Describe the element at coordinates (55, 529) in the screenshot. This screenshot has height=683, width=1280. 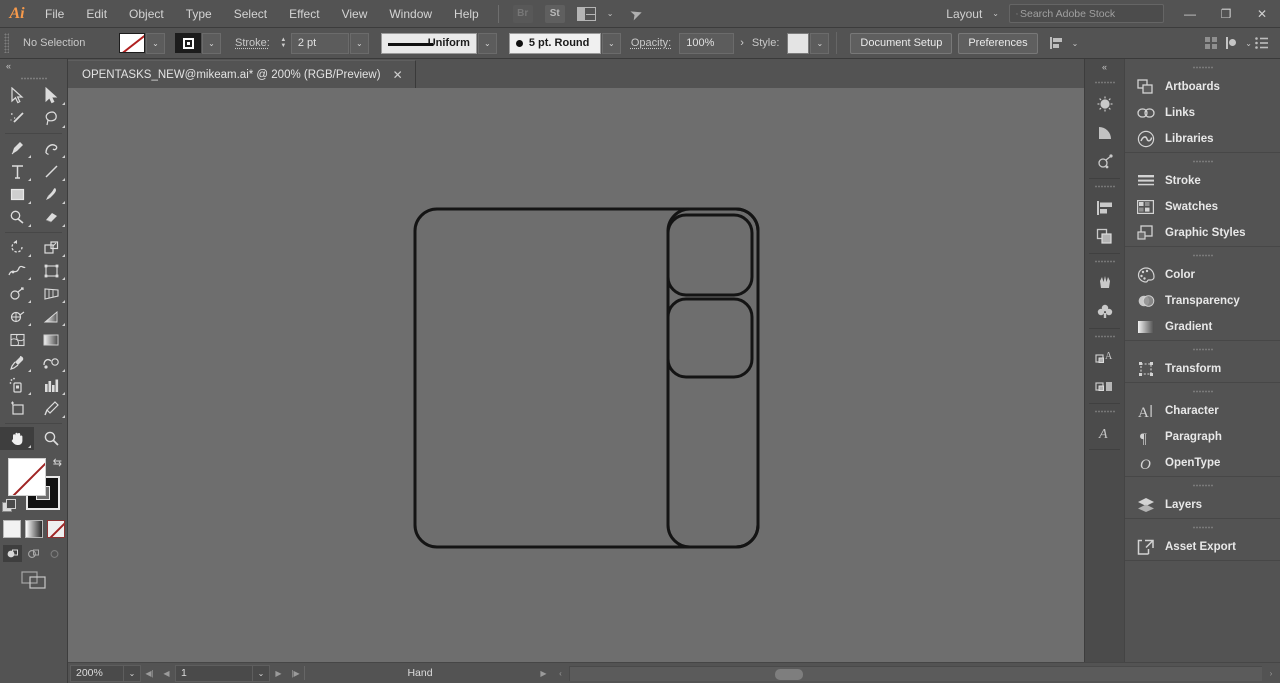
I see `color-mode-none` at that location.